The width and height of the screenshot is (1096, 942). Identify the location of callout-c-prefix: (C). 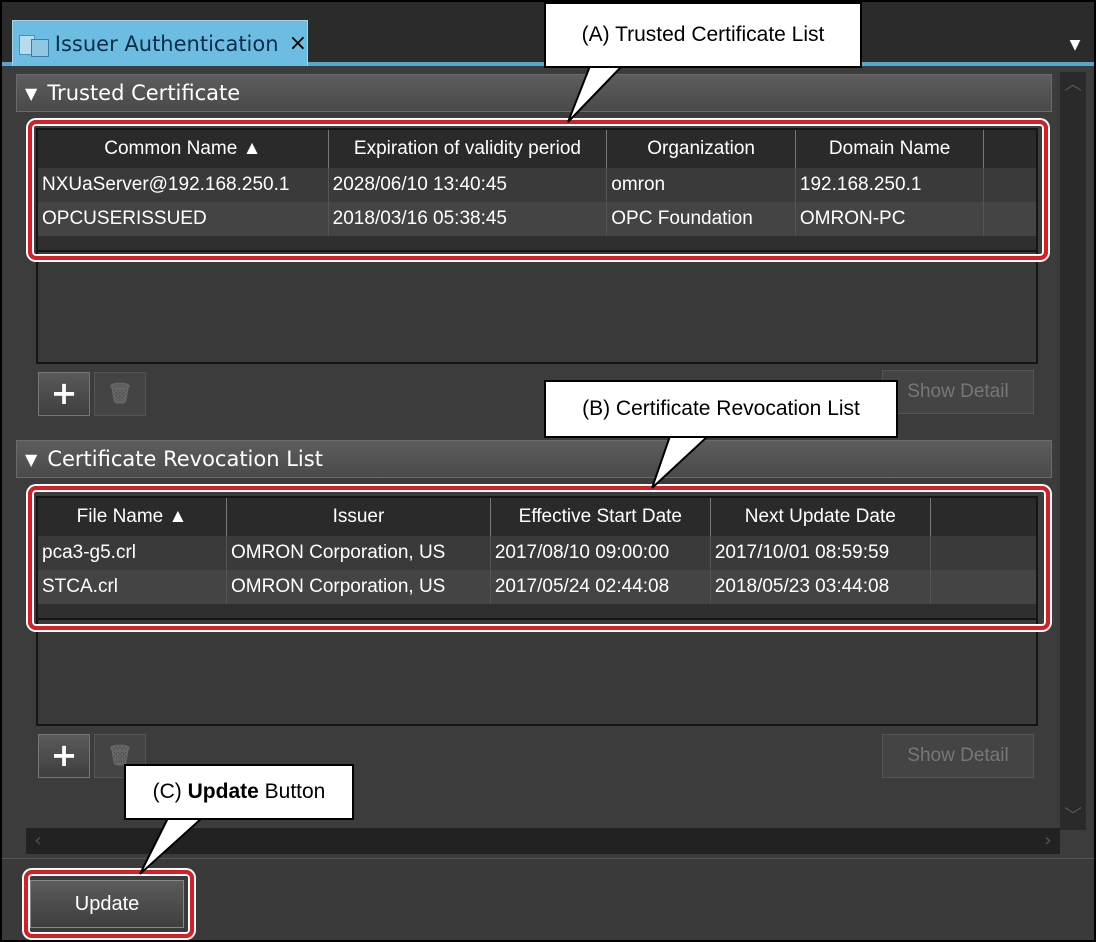
(170, 791).